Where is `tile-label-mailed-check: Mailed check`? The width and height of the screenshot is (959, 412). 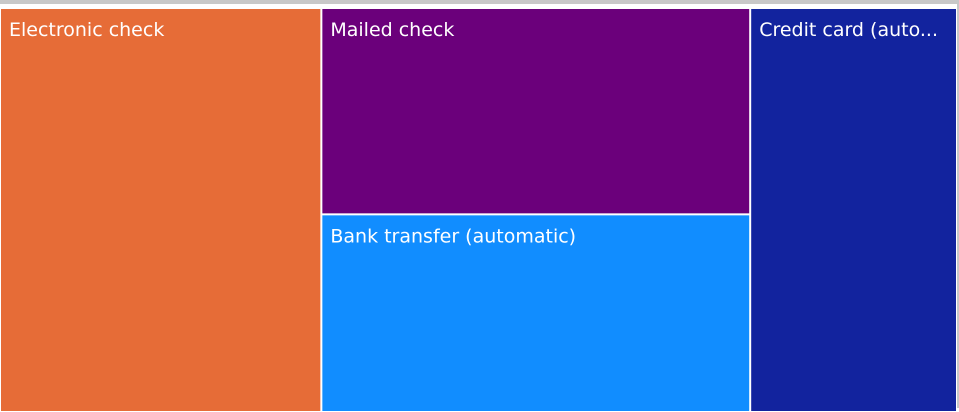 tile-label-mailed-check: Mailed check is located at coordinates (392, 30).